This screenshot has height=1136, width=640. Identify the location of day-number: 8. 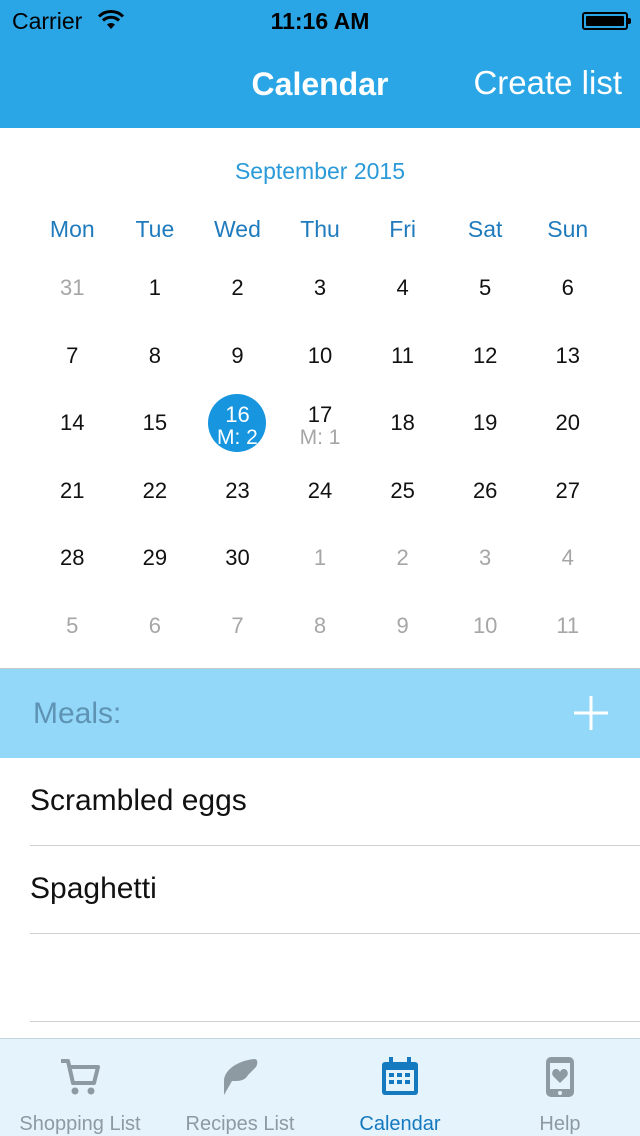
(320, 625).